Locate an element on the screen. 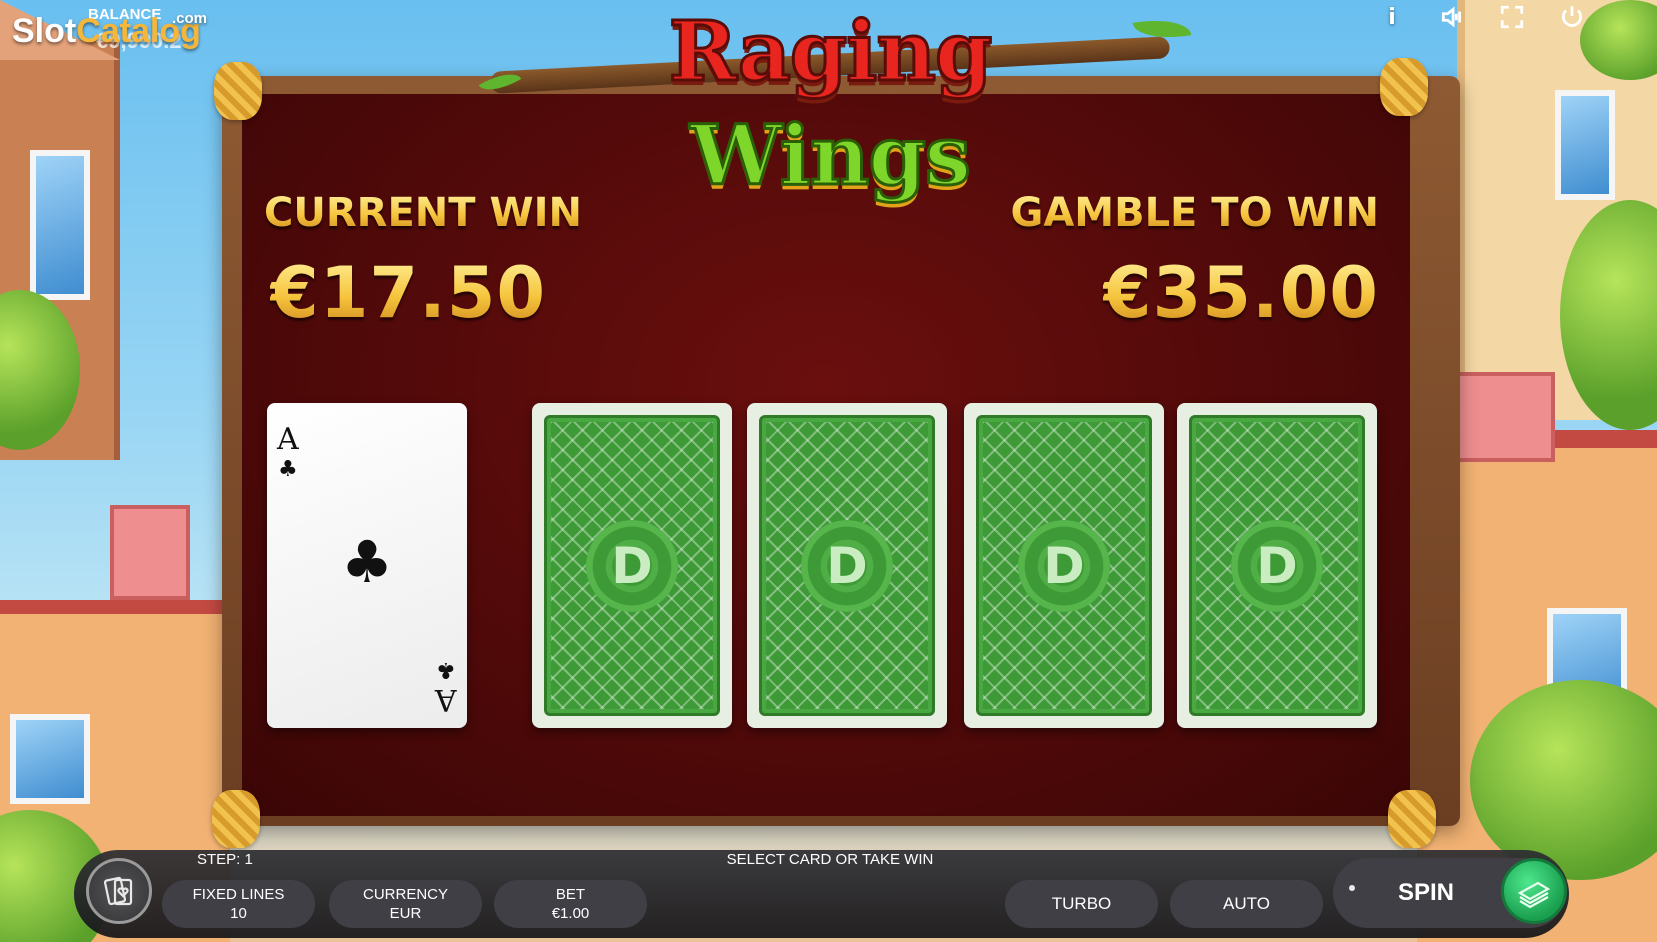 The width and height of the screenshot is (1657, 942). card-rank-top: A ♣ is located at coordinates (288, 455).